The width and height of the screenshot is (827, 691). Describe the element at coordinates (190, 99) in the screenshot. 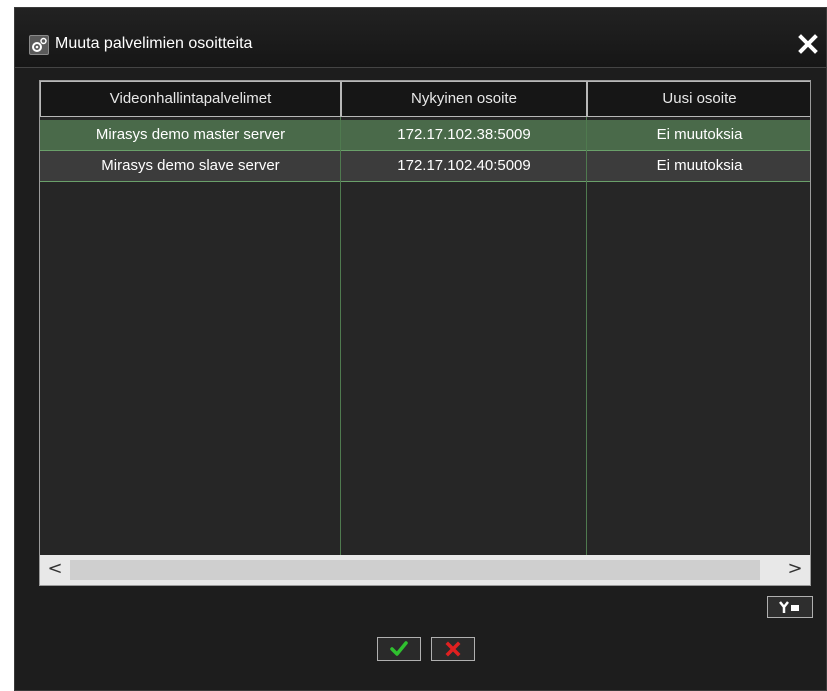

I see `column-header-servers: Videonhallintapalvelimet` at that location.